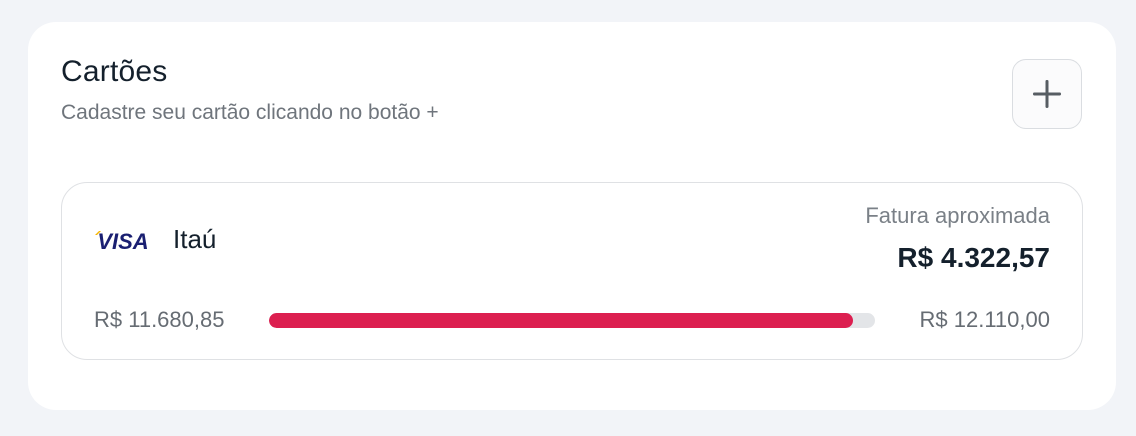  I want to click on limit-amount: R$ 12.110,00, so click(984, 319).